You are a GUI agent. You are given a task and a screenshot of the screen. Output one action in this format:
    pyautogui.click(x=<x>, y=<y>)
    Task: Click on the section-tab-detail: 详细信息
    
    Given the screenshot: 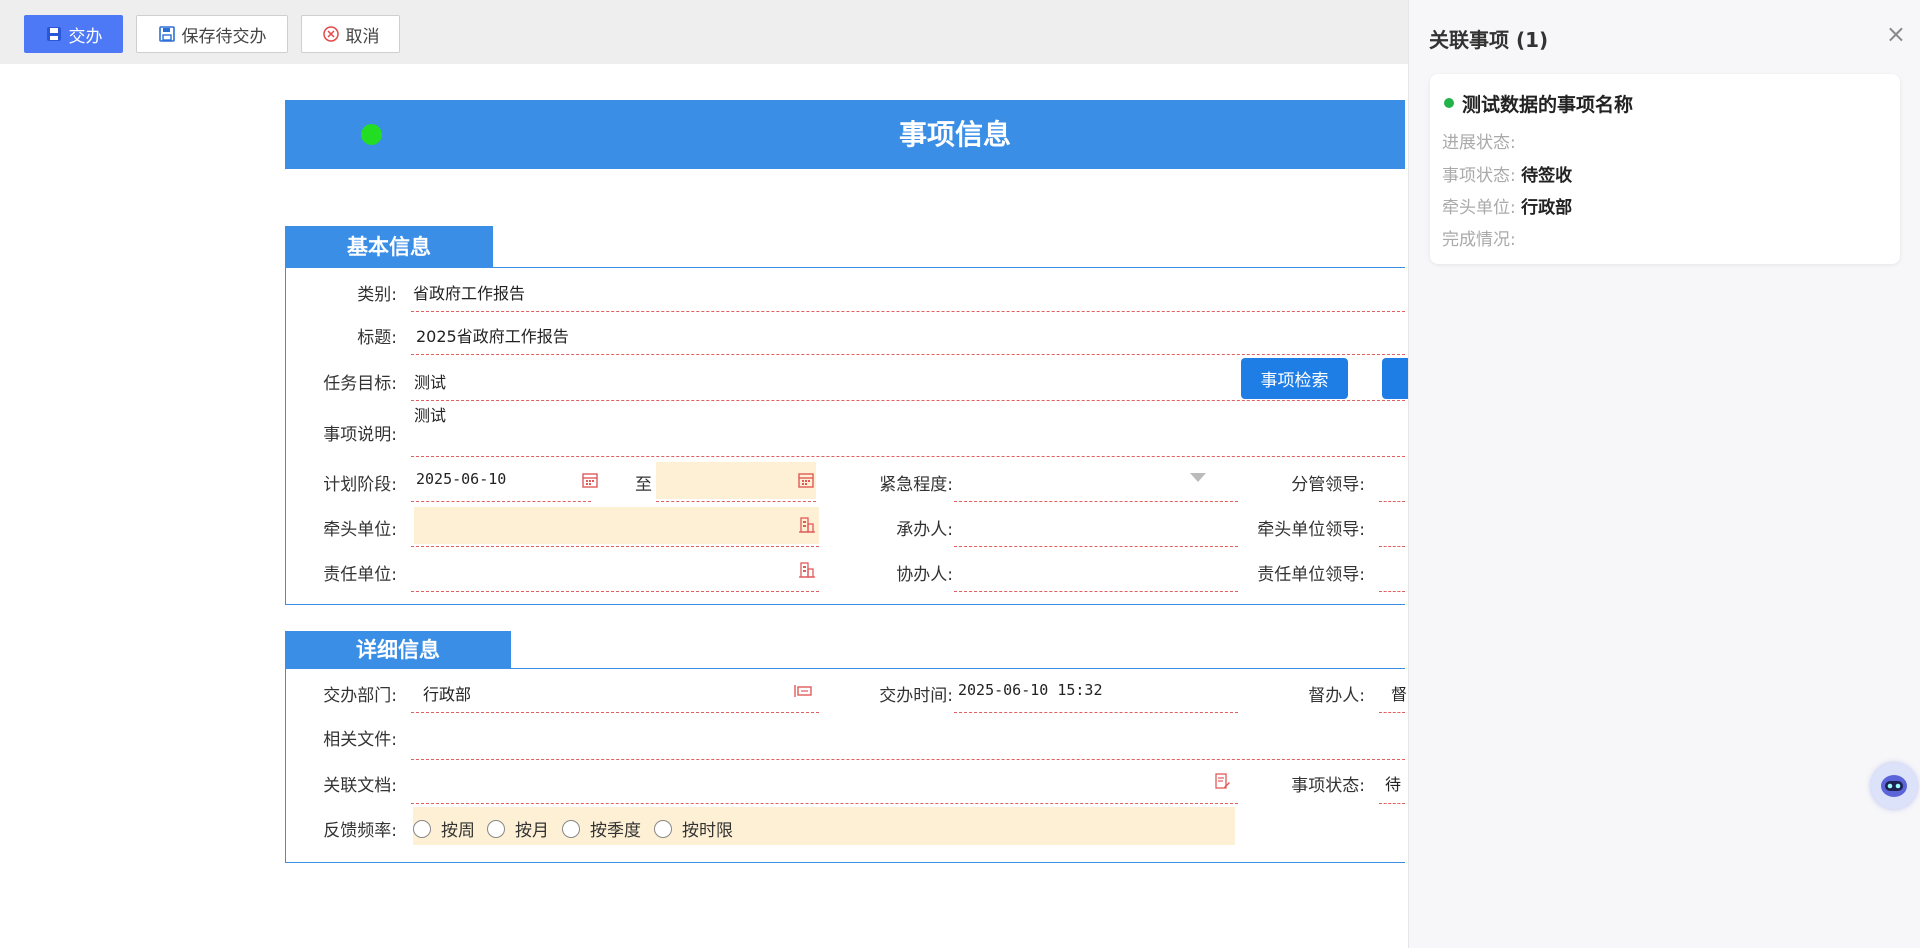 What is the action you would take?
    pyautogui.click(x=398, y=650)
    